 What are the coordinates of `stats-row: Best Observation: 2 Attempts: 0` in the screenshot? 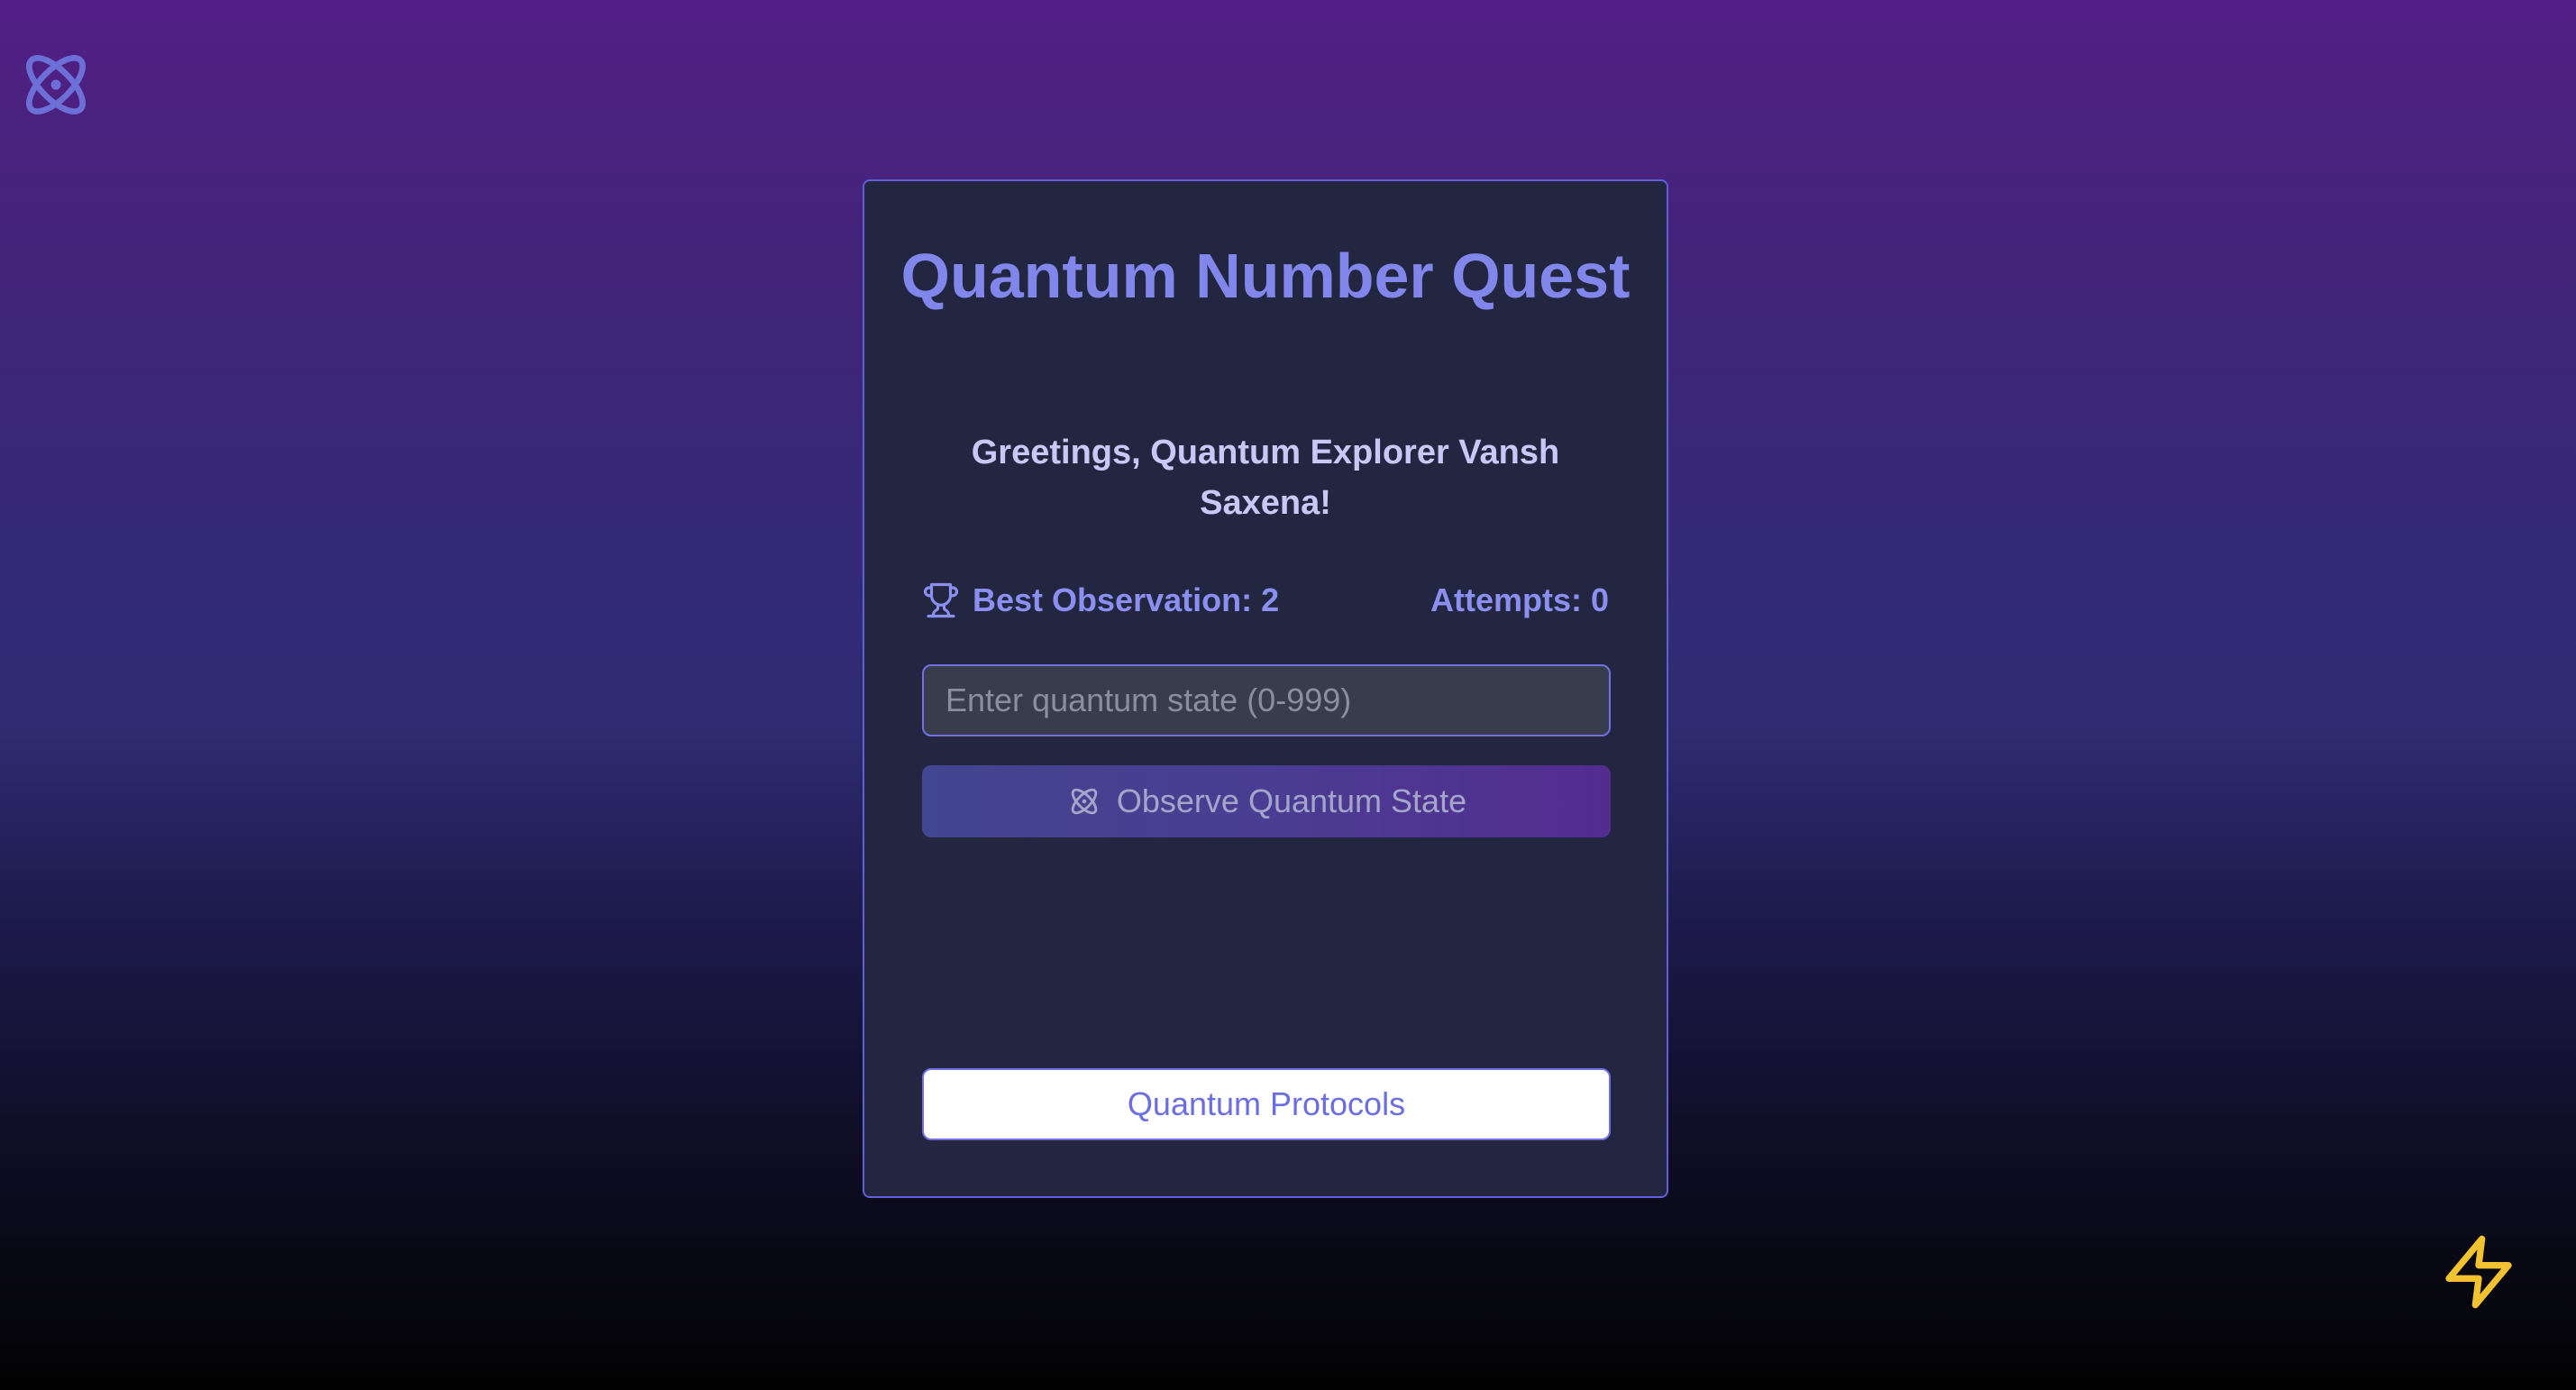 It's located at (1265, 600).